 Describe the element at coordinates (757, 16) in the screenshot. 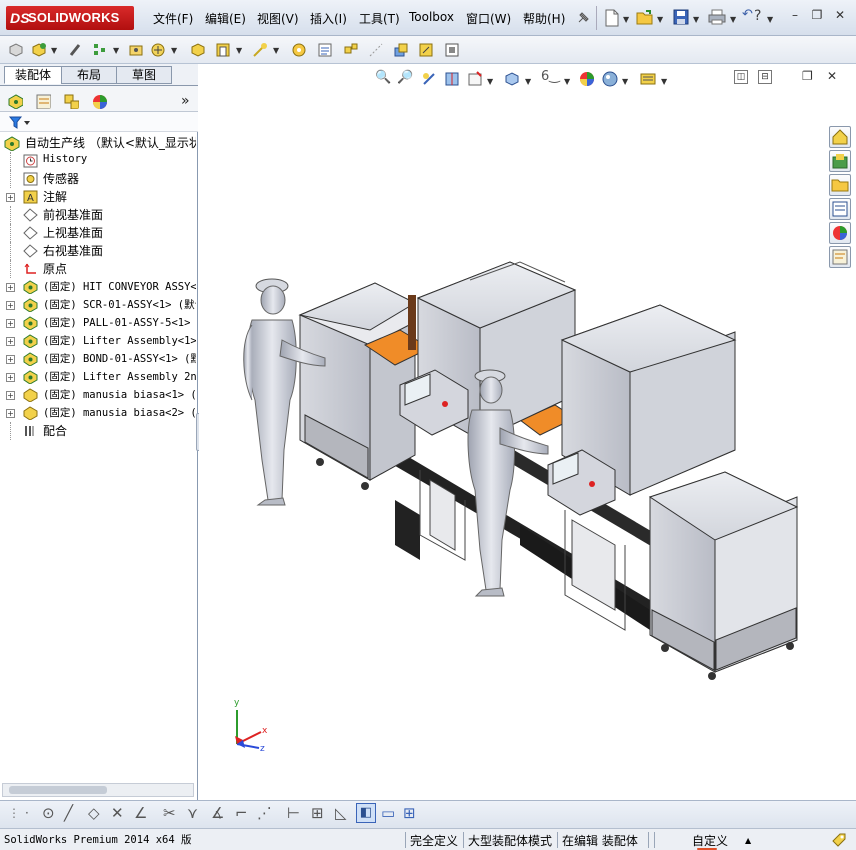

I see `help-question-icon: ?` at that location.